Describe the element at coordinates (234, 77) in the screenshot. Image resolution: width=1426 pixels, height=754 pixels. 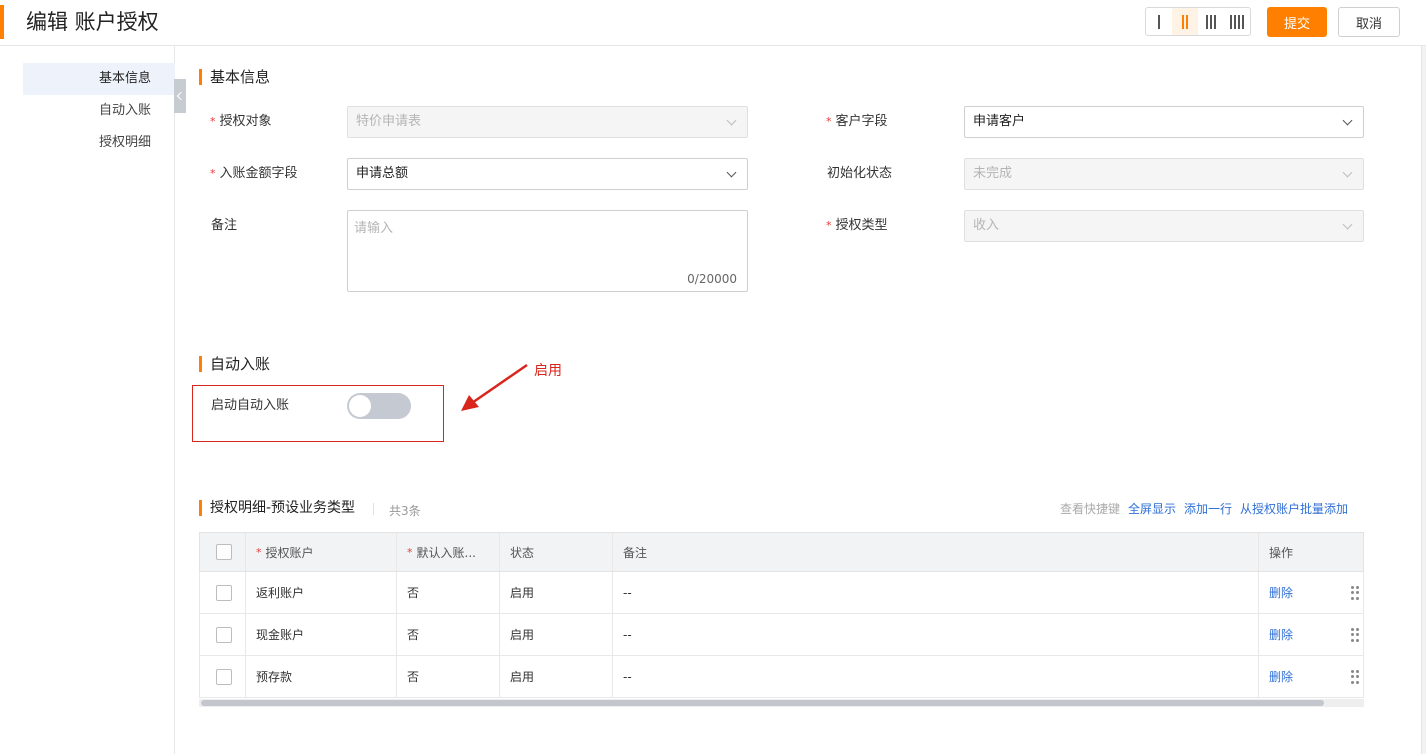
I see `section-title-basic: 基本信息` at that location.